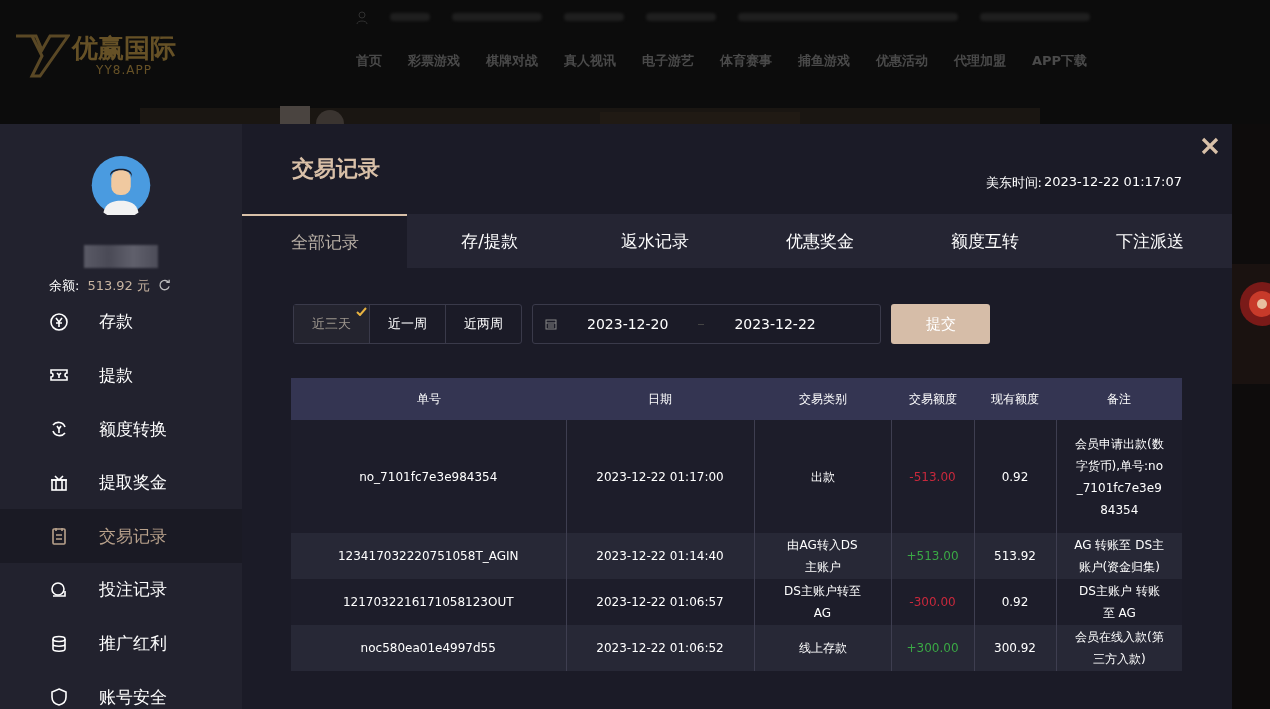 The width and height of the screenshot is (1270, 709). What do you see at coordinates (660, 476) in the screenshot?
I see `table-cell: 2023-12-22 01:17:00` at bounding box center [660, 476].